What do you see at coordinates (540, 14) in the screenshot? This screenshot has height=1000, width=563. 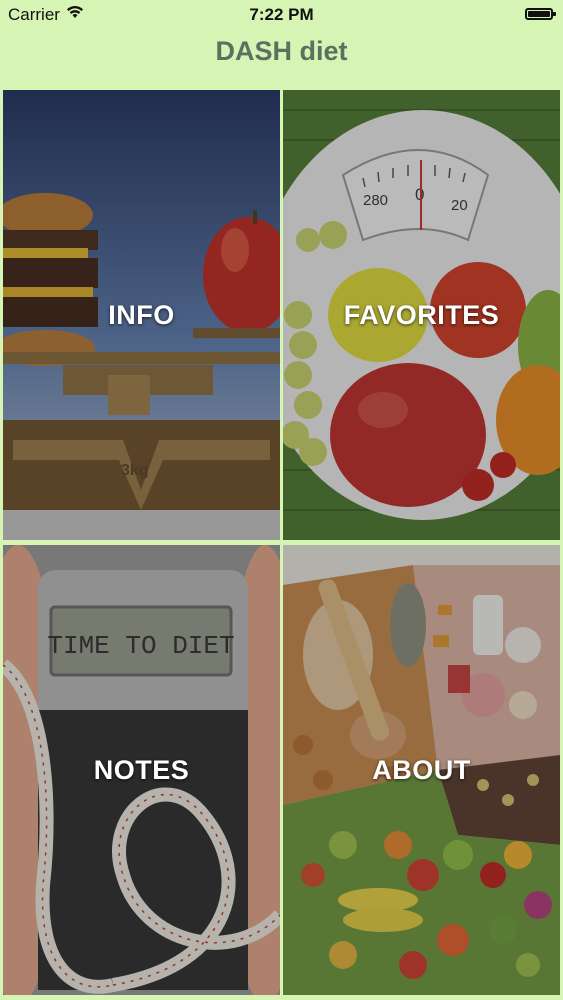 I see `battery-icon` at bounding box center [540, 14].